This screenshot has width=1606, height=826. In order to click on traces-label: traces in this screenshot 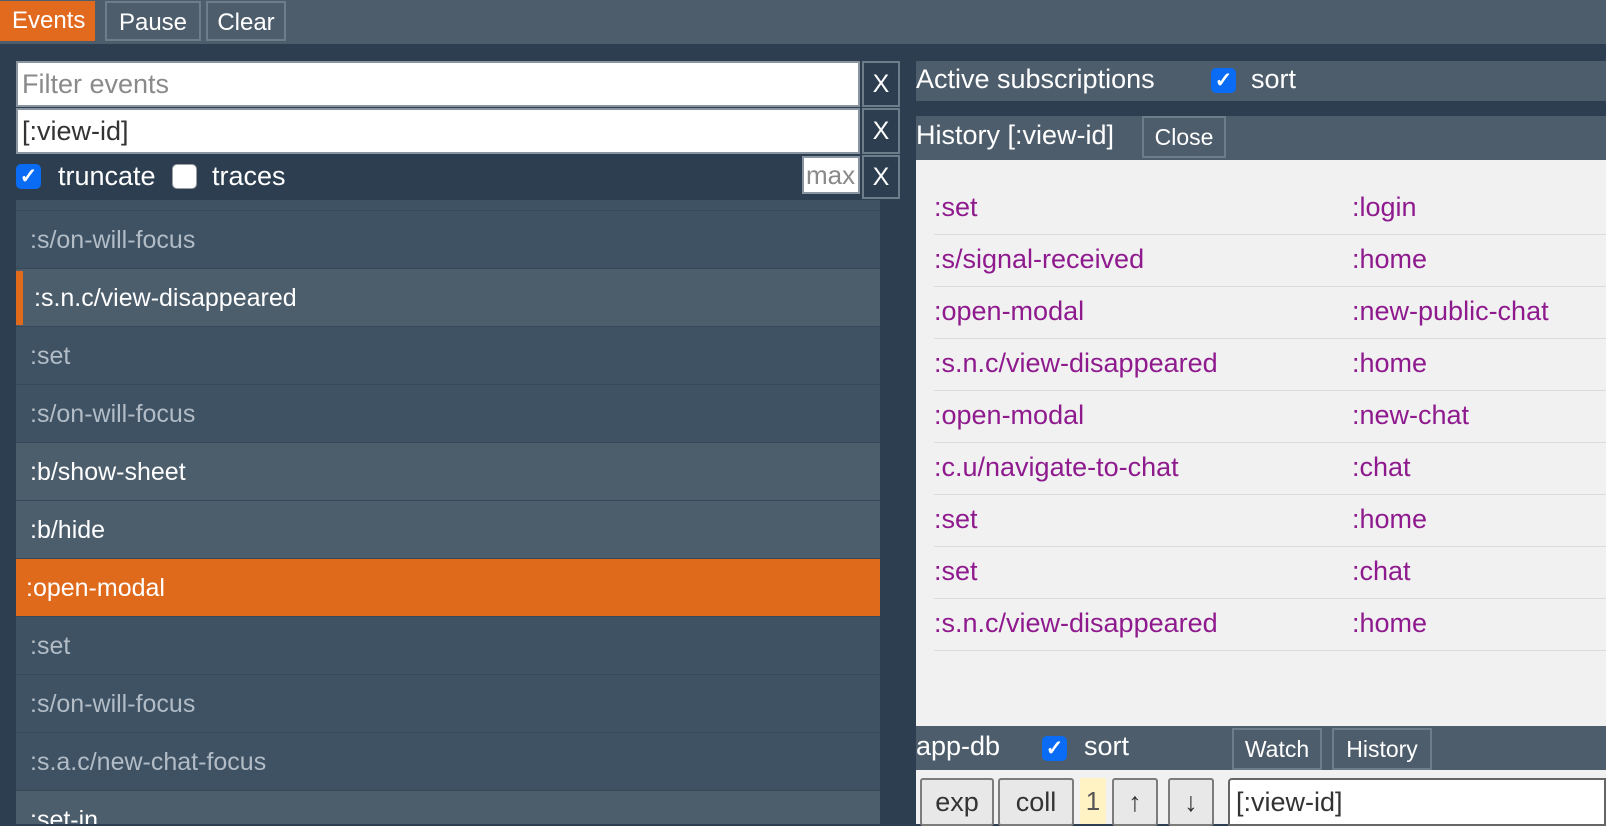, I will do `click(249, 176)`.